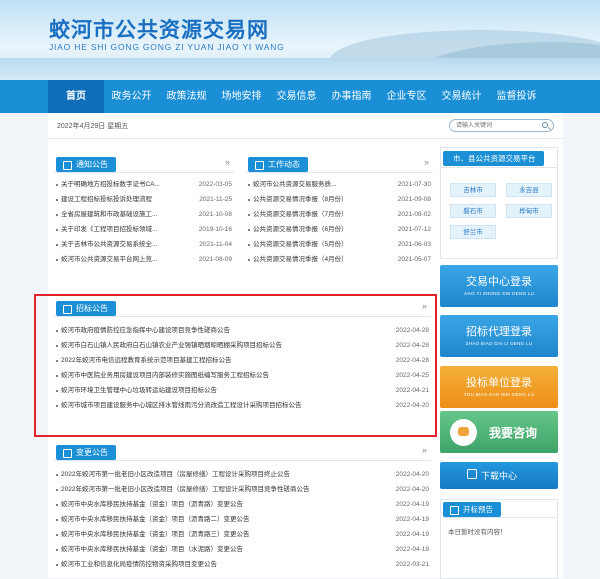 Image resolution: width=600 pixels, height=579 pixels. Describe the element at coordinates (545, 125) in the screenshot. I see `search-icon` at that location.